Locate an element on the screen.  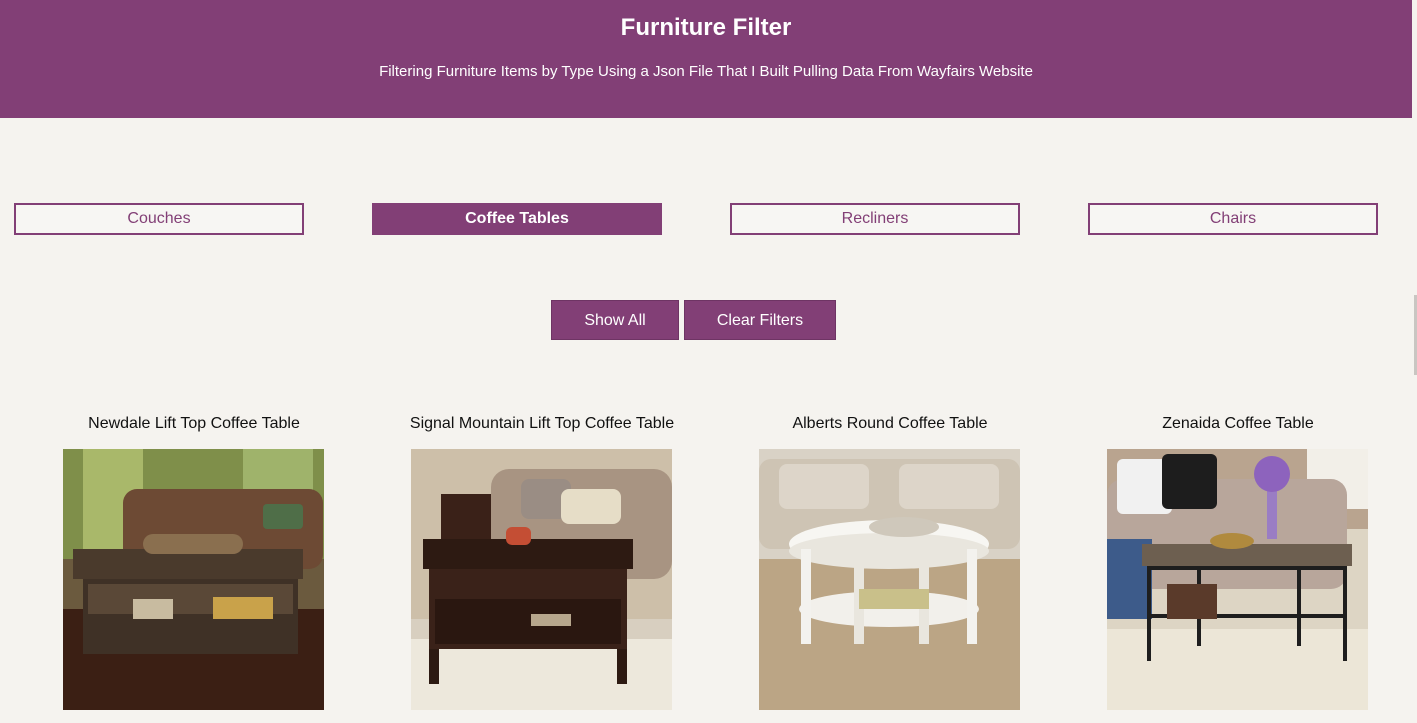
product-title: Zenaida Coffee Table is located at coordinates (1238, 423).